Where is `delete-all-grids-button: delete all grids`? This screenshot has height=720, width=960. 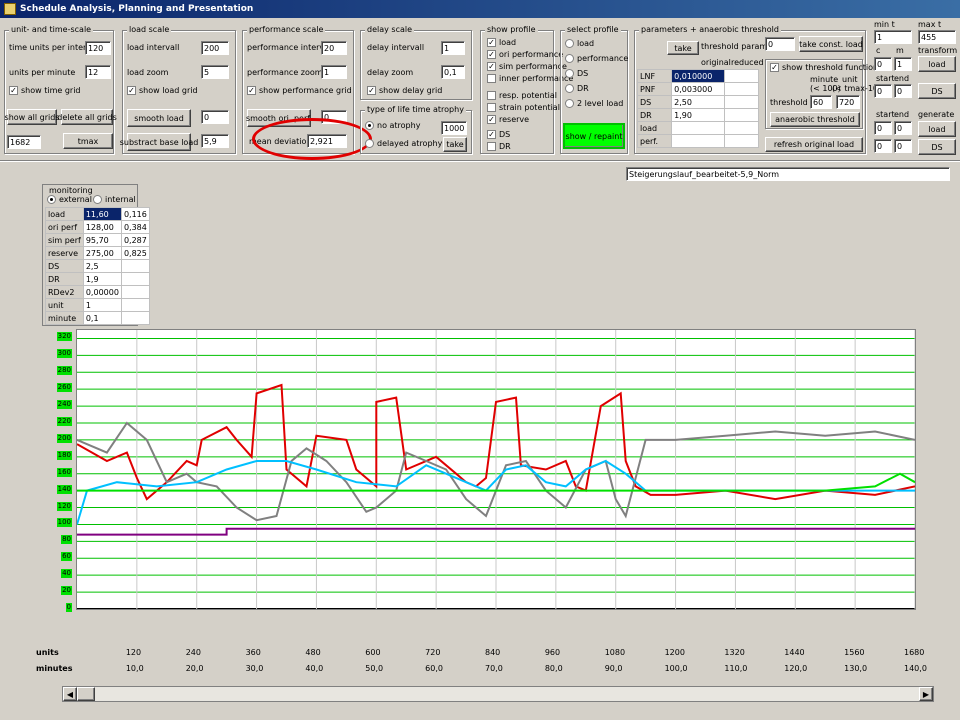
delete-all-grids-button: delete all grids is located at coordinates (87, 117).